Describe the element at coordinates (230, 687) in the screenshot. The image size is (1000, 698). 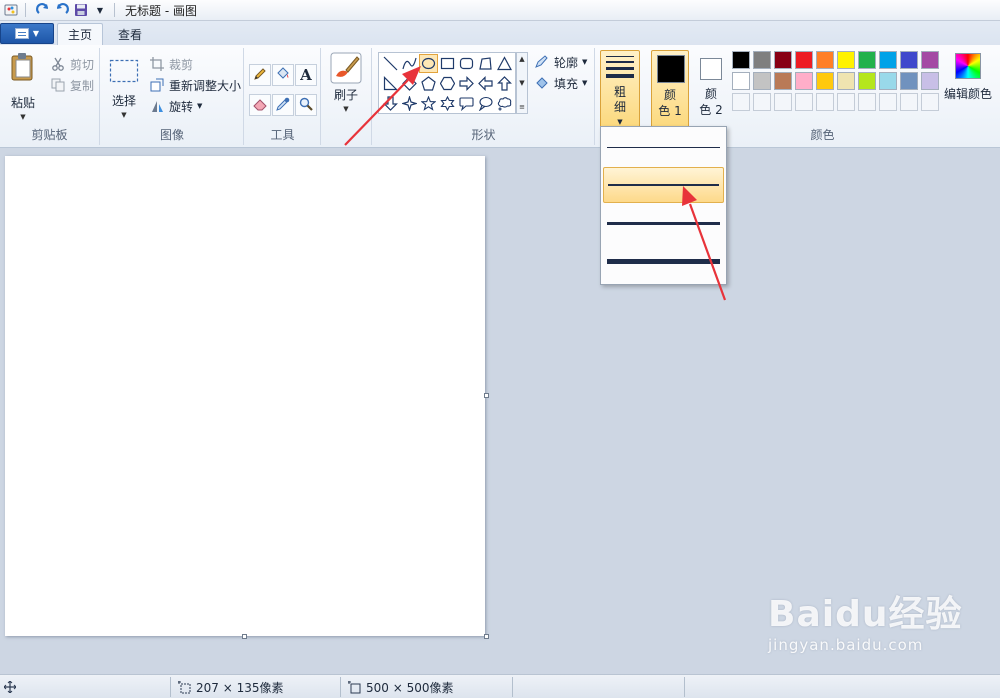
I see `selection-size-readout: 207 × 135像素` at that location.